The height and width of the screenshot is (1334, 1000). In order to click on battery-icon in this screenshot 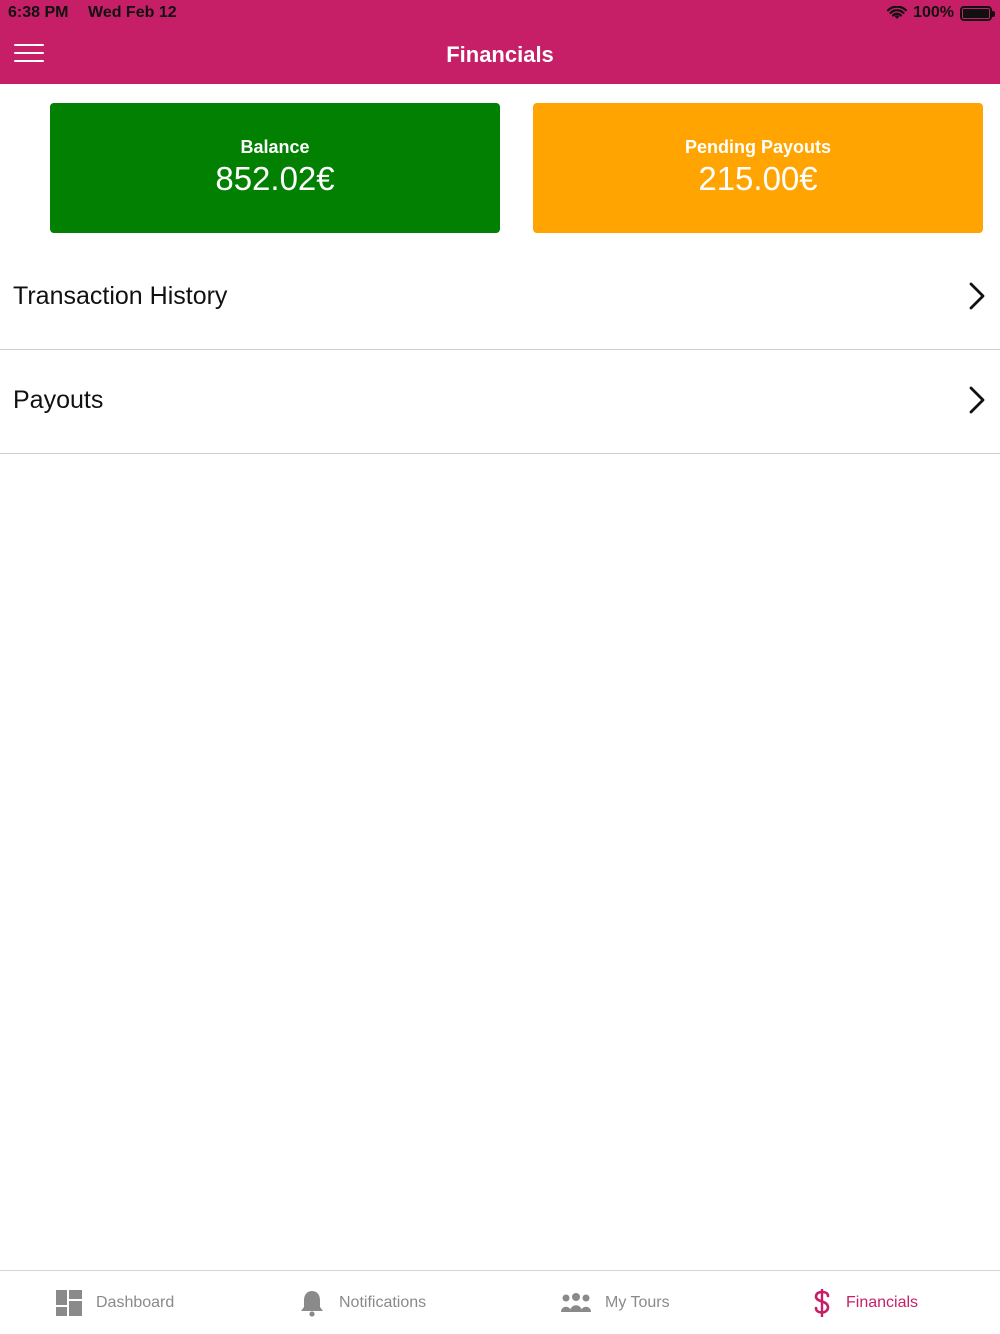, I will do `click(977, 13)`.